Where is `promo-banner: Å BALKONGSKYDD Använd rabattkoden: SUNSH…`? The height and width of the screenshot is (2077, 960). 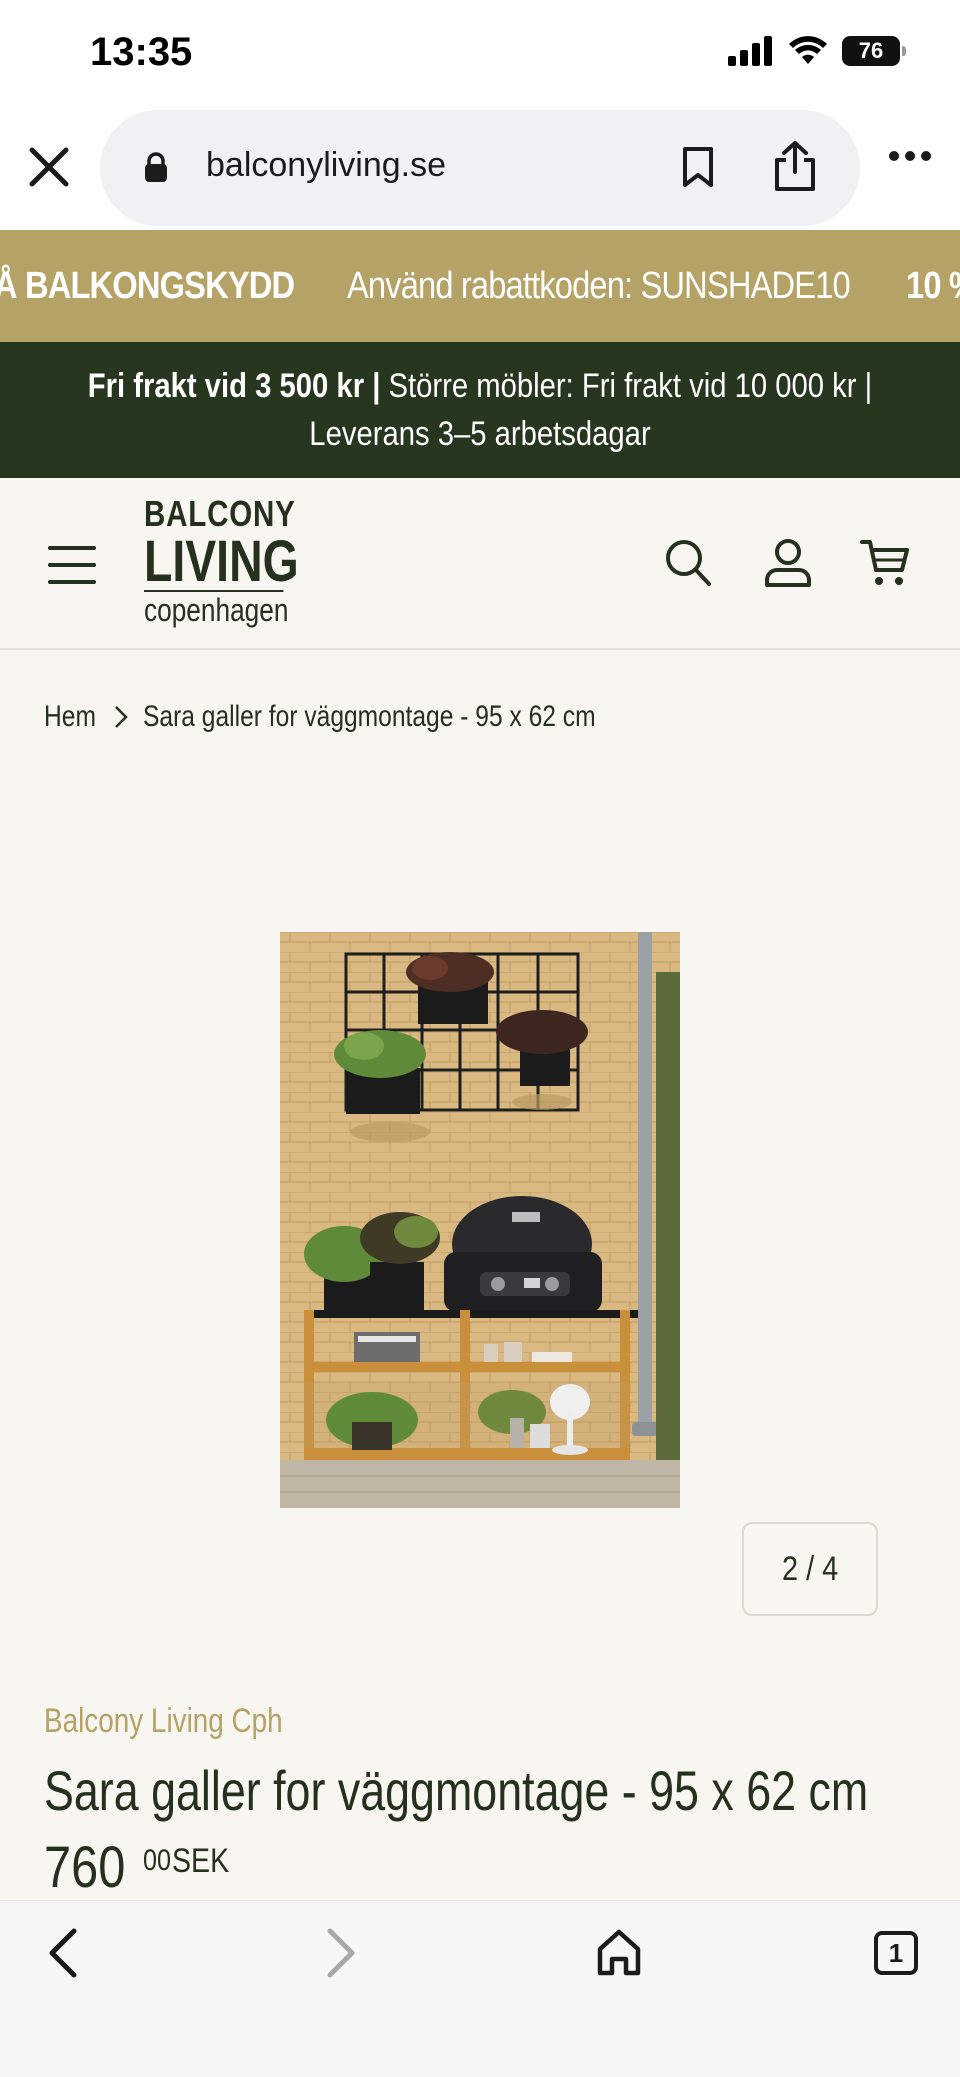
promo-banner: Å BALKONGSKYDD Använd rabattkoden: SUNSH… is located at coordinates (480, 286).